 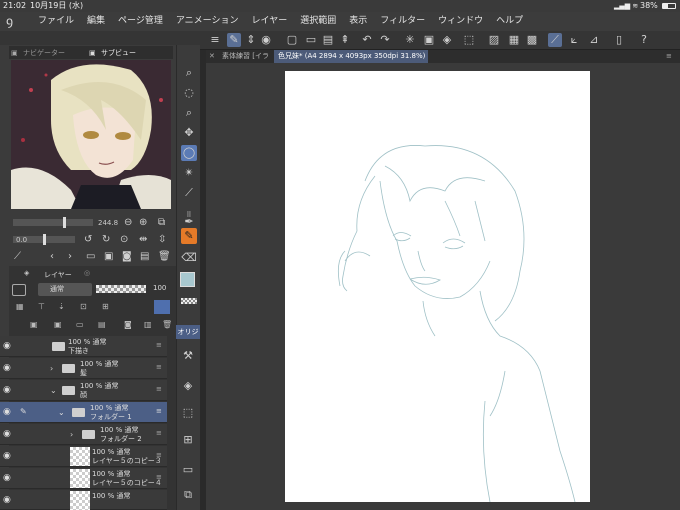 I want to click on folder-icon: ▭, so click(x=90, y=257).